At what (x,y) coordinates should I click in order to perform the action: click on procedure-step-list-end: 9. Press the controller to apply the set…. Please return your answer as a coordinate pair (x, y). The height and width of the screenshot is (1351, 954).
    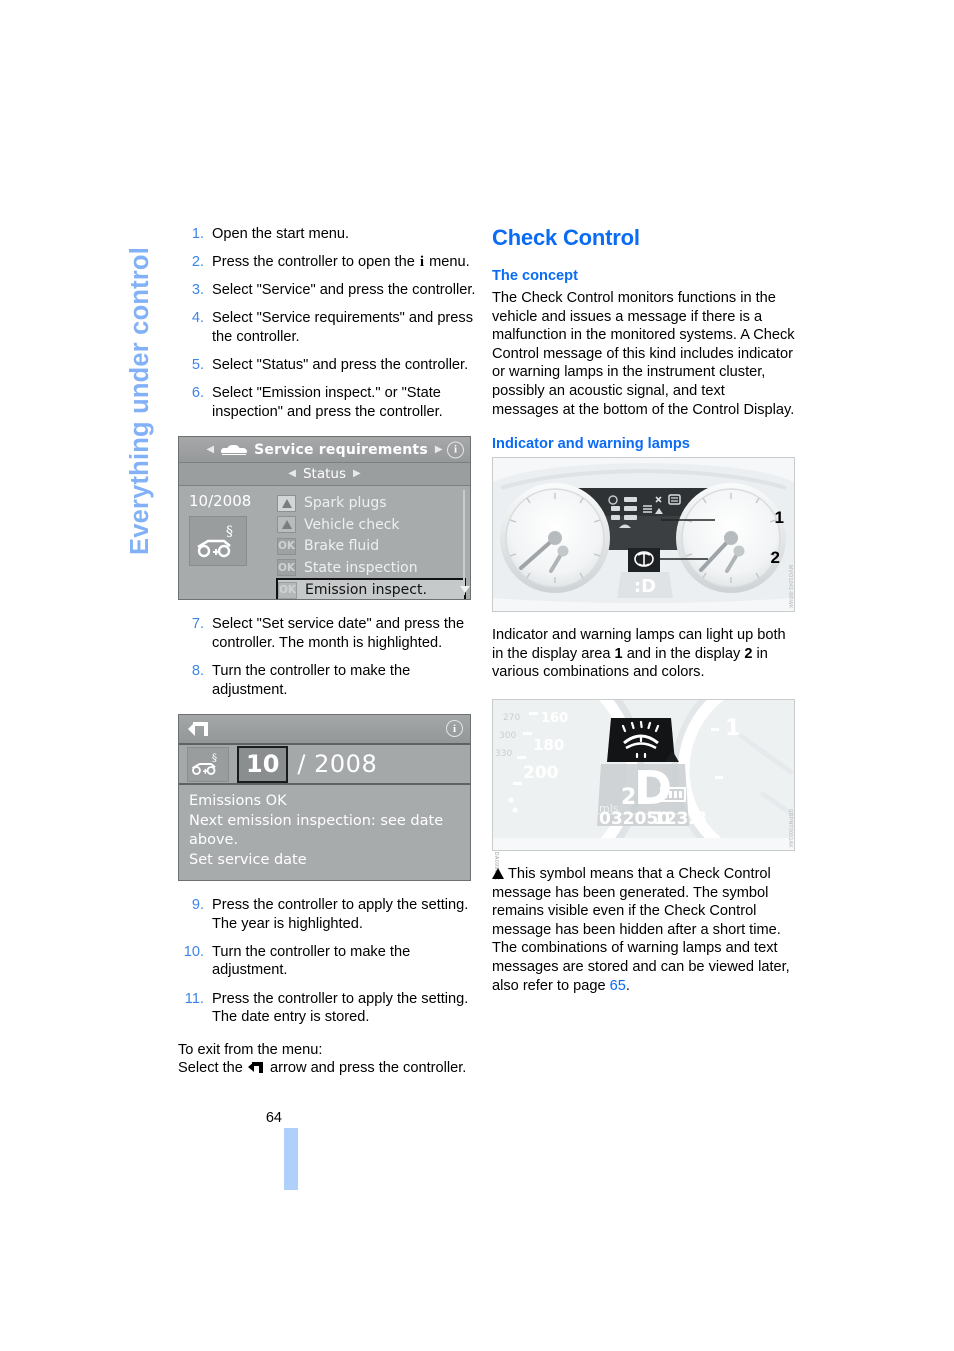
    Looking at the image, I should click on (329, 961).